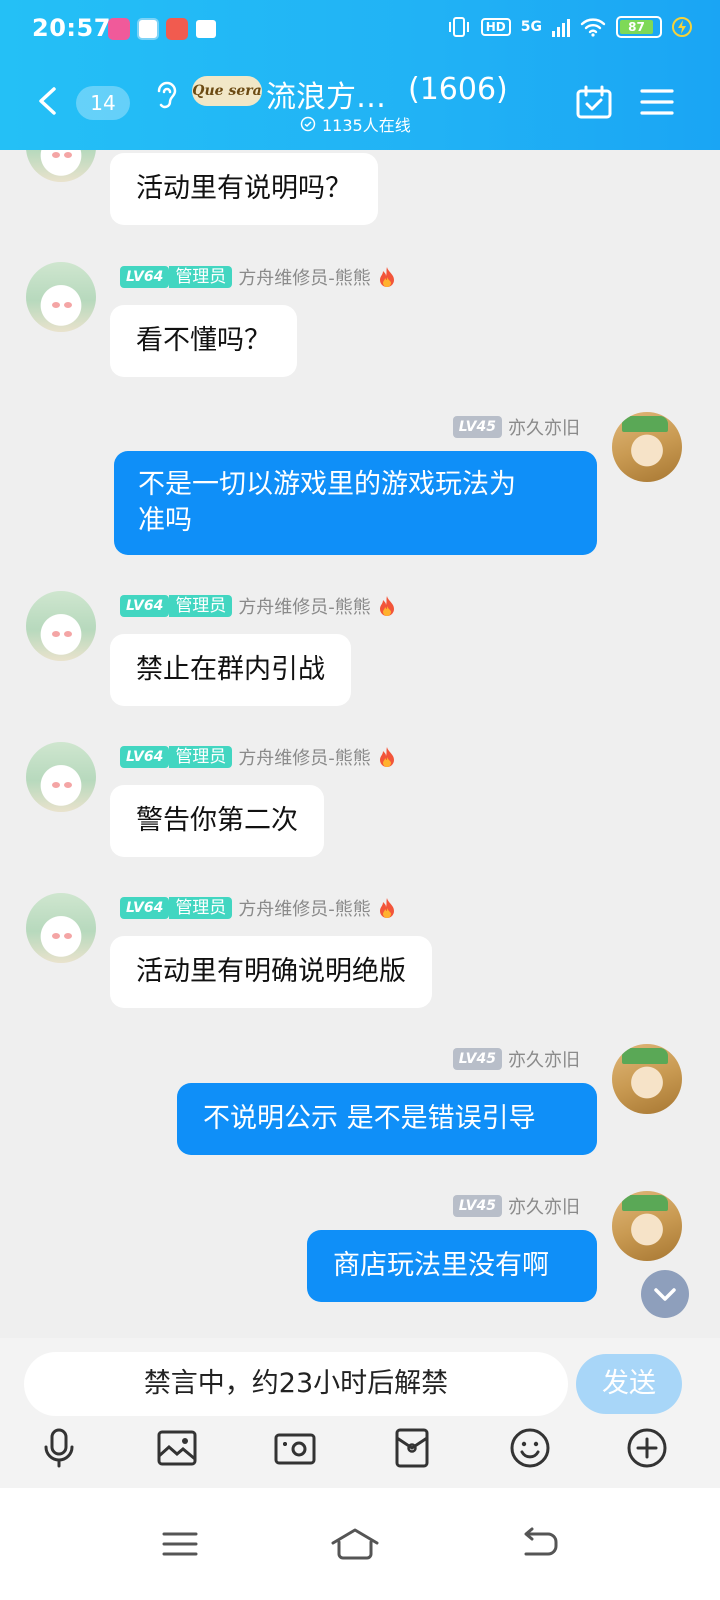 The image size is (720, 1600). Describe the element at coordinates (682, 27) in the screenshot. I see `charging-icon` at that location.